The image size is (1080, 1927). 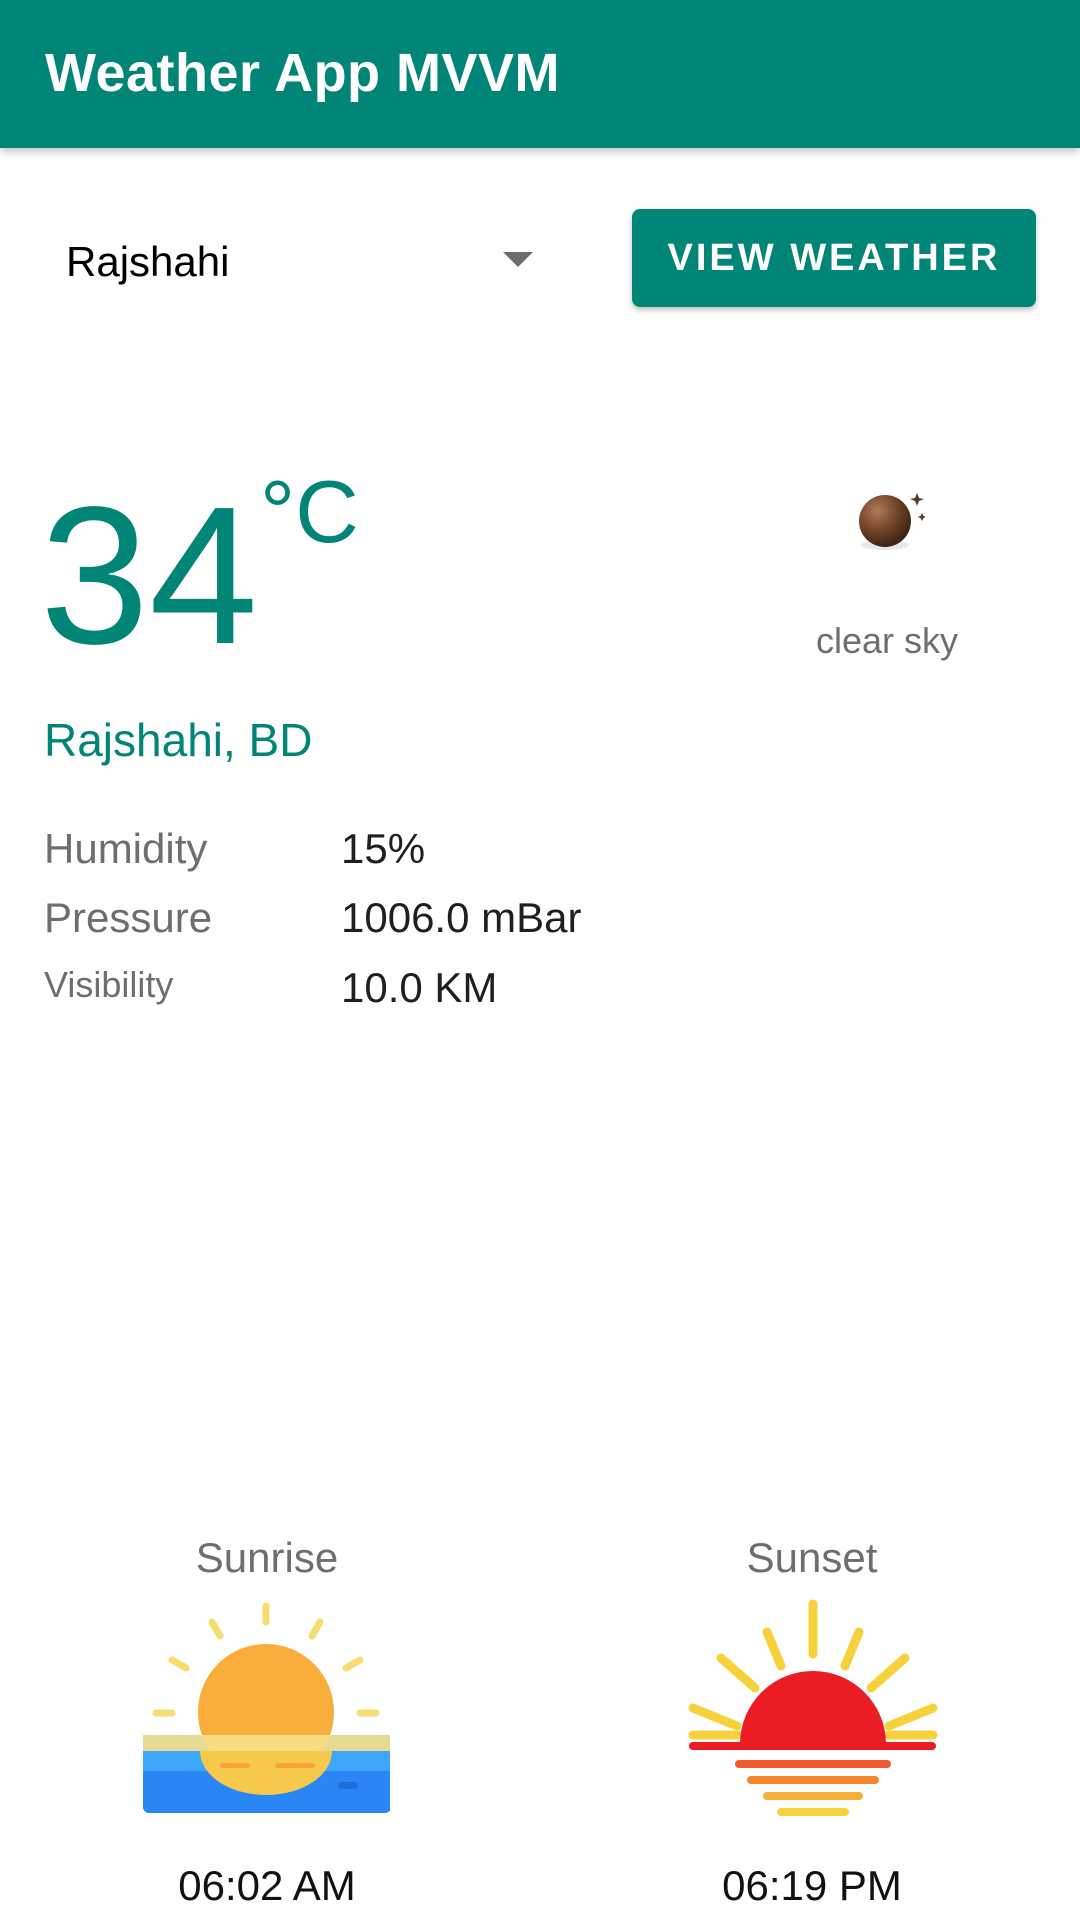 What do you see at coordinates (812, 1885) in the screenshot?
I see `sunset-time: 06:19 PM` at bounding box center [812, 1885].